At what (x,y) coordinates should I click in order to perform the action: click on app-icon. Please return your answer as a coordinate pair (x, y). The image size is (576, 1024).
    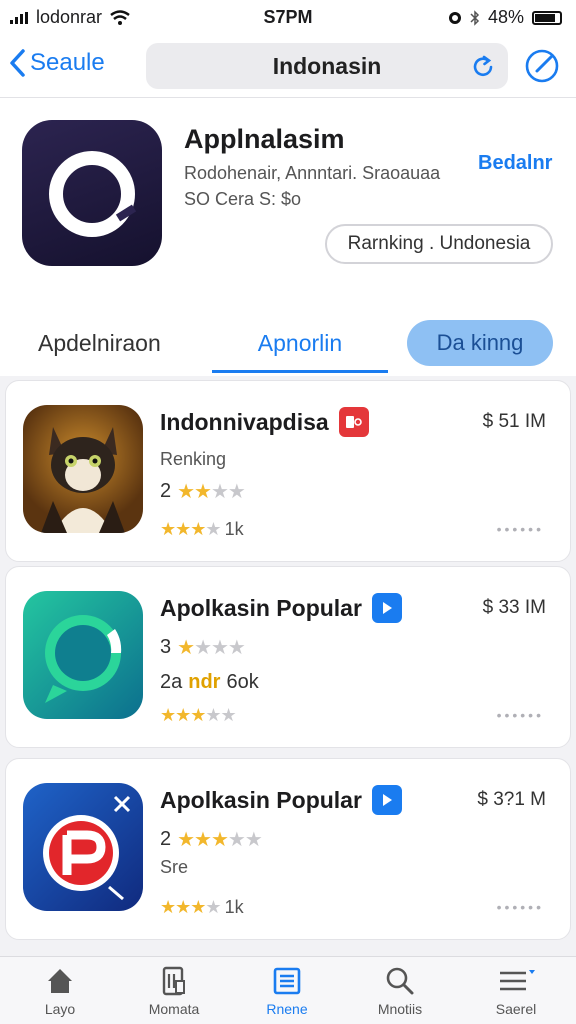
    Looking at the image, I should click on (92, 193).